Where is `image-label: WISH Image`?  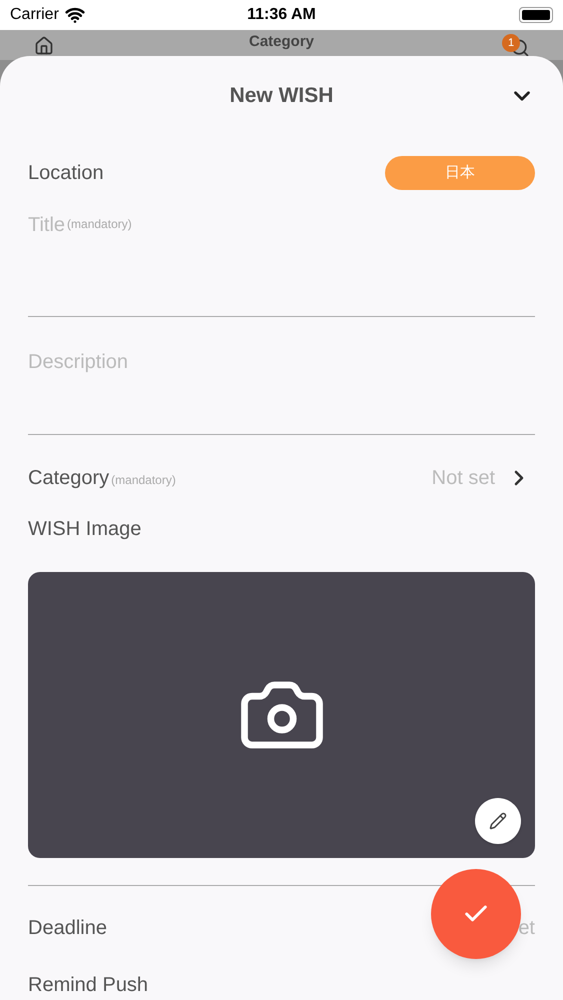 image-label: WISH Image is located at coordinates (85, 529).